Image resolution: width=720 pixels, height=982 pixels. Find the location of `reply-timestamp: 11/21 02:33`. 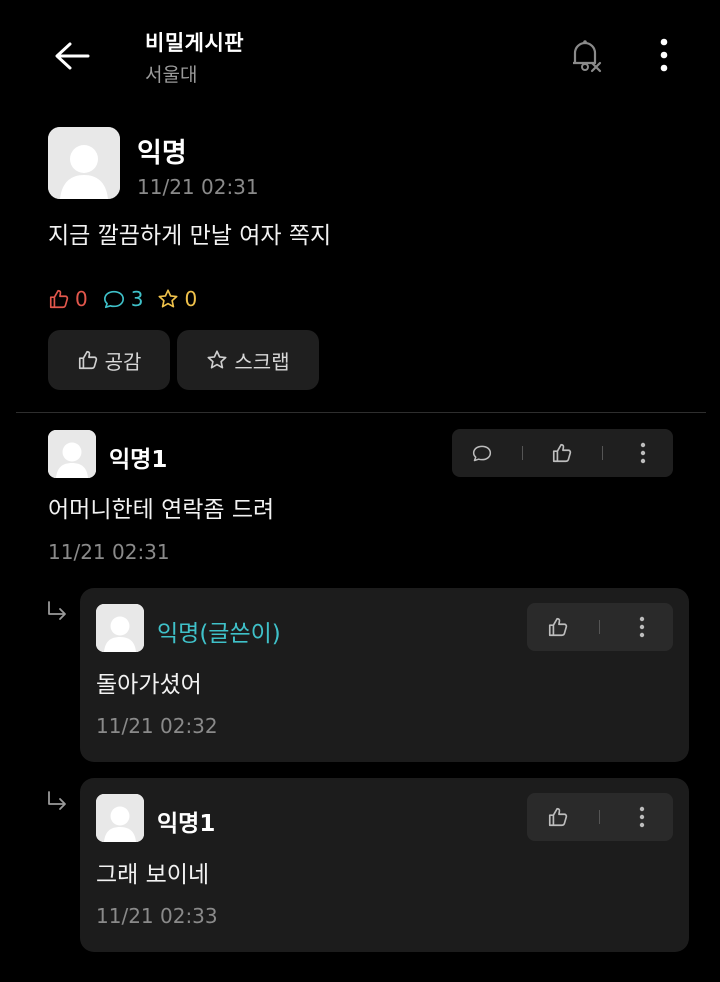

reply-timestamp: 11/21 02:33 is located at coordinates (157, 916).